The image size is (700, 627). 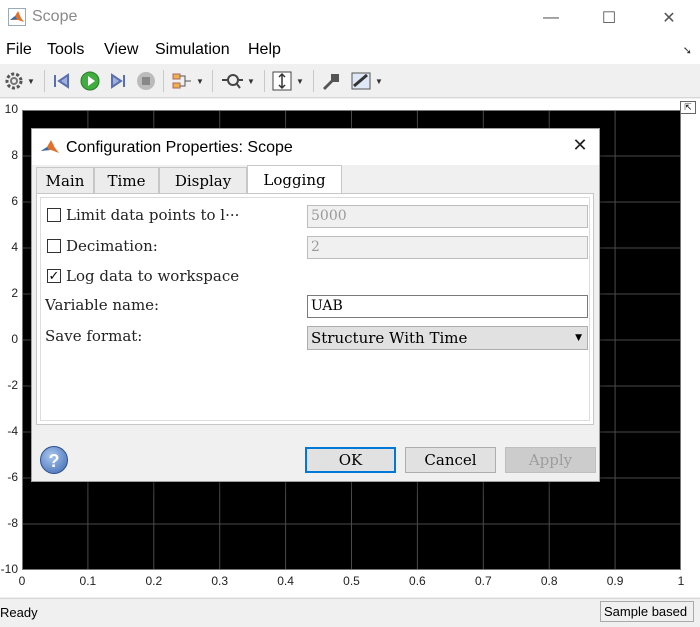 What do you see at coordinates (12, 477) in the screenshot?
I see `y-tick-label: -6` at bounding box center [12, 477].